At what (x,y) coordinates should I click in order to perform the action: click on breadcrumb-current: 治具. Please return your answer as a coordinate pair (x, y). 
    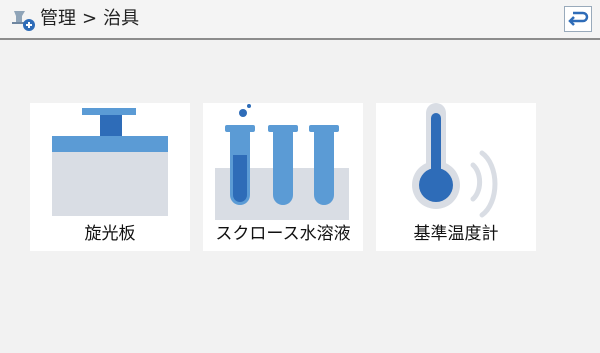
    Looking at the image, I should click on (121, 18).